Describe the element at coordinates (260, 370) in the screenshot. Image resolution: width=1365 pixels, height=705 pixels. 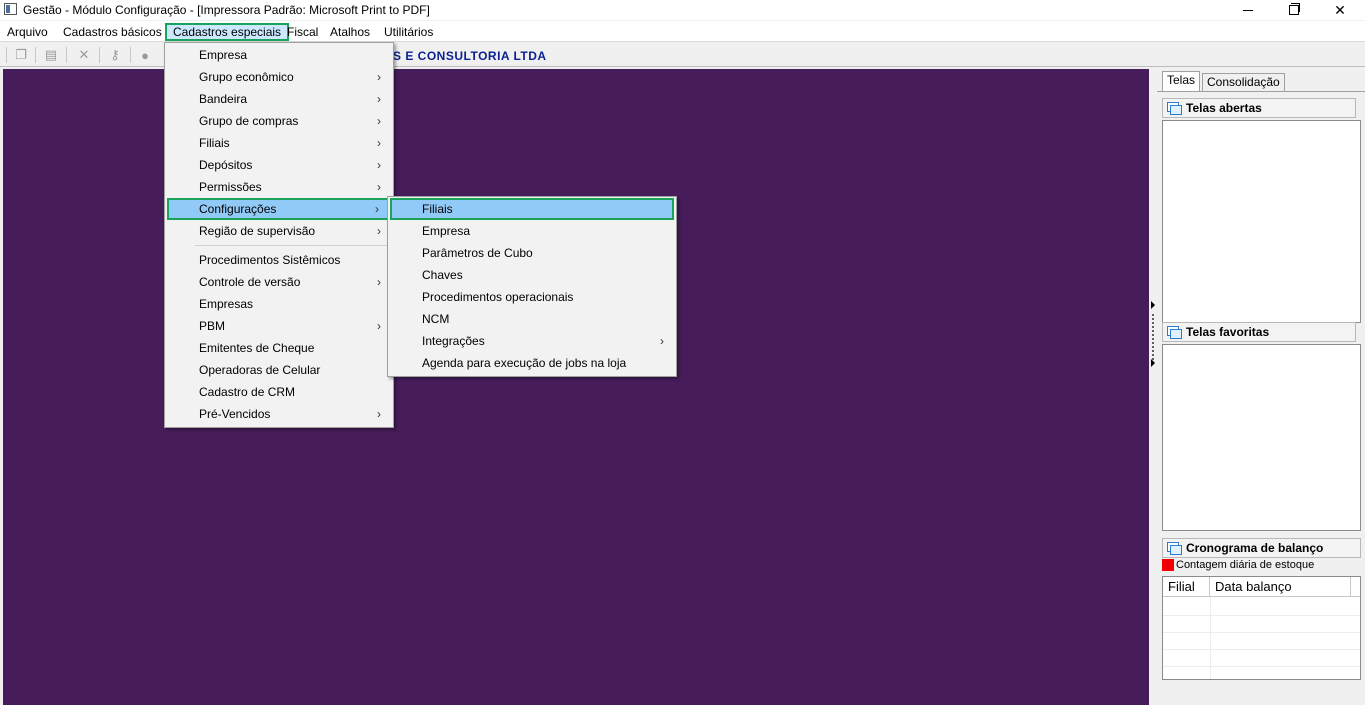
I see `menu-item-label: Operadoras de Celular` at that location.